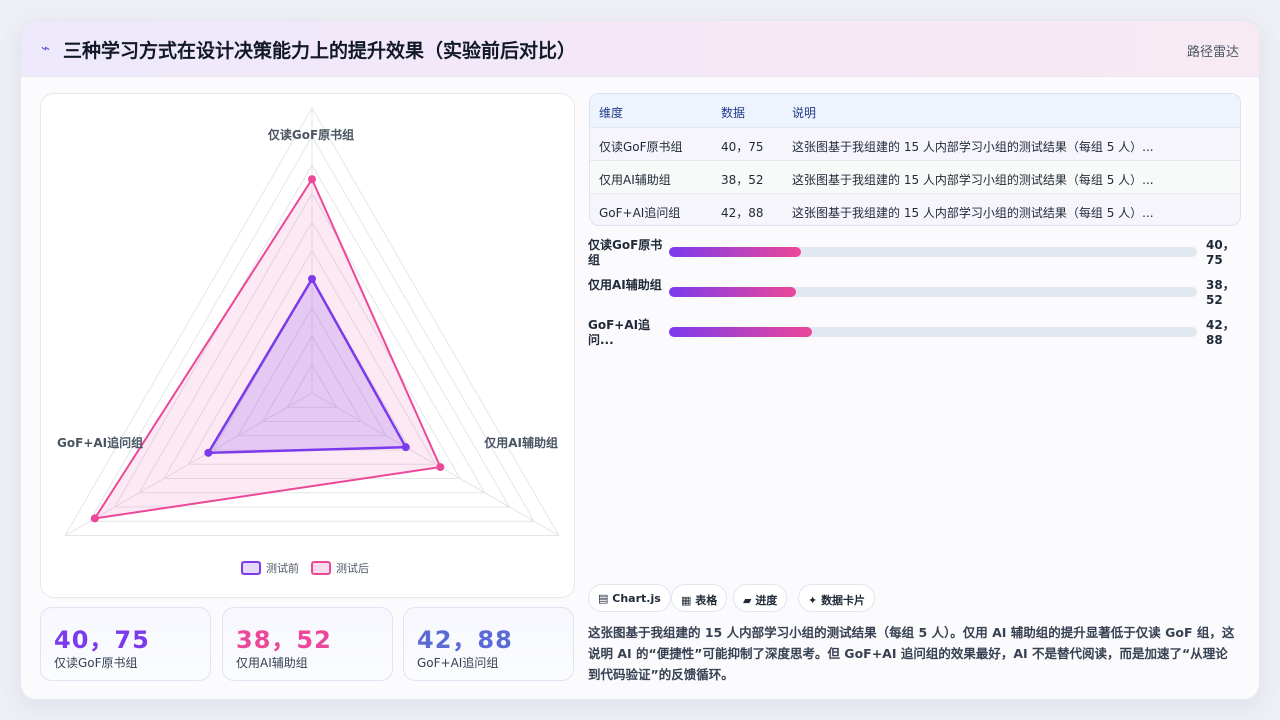 This screenshot has height=720, width=1280. What do you see at coordinates (733, 113) in the screenshot?
I see `table-header-cell: 数据` at bounding box center [733, 113].